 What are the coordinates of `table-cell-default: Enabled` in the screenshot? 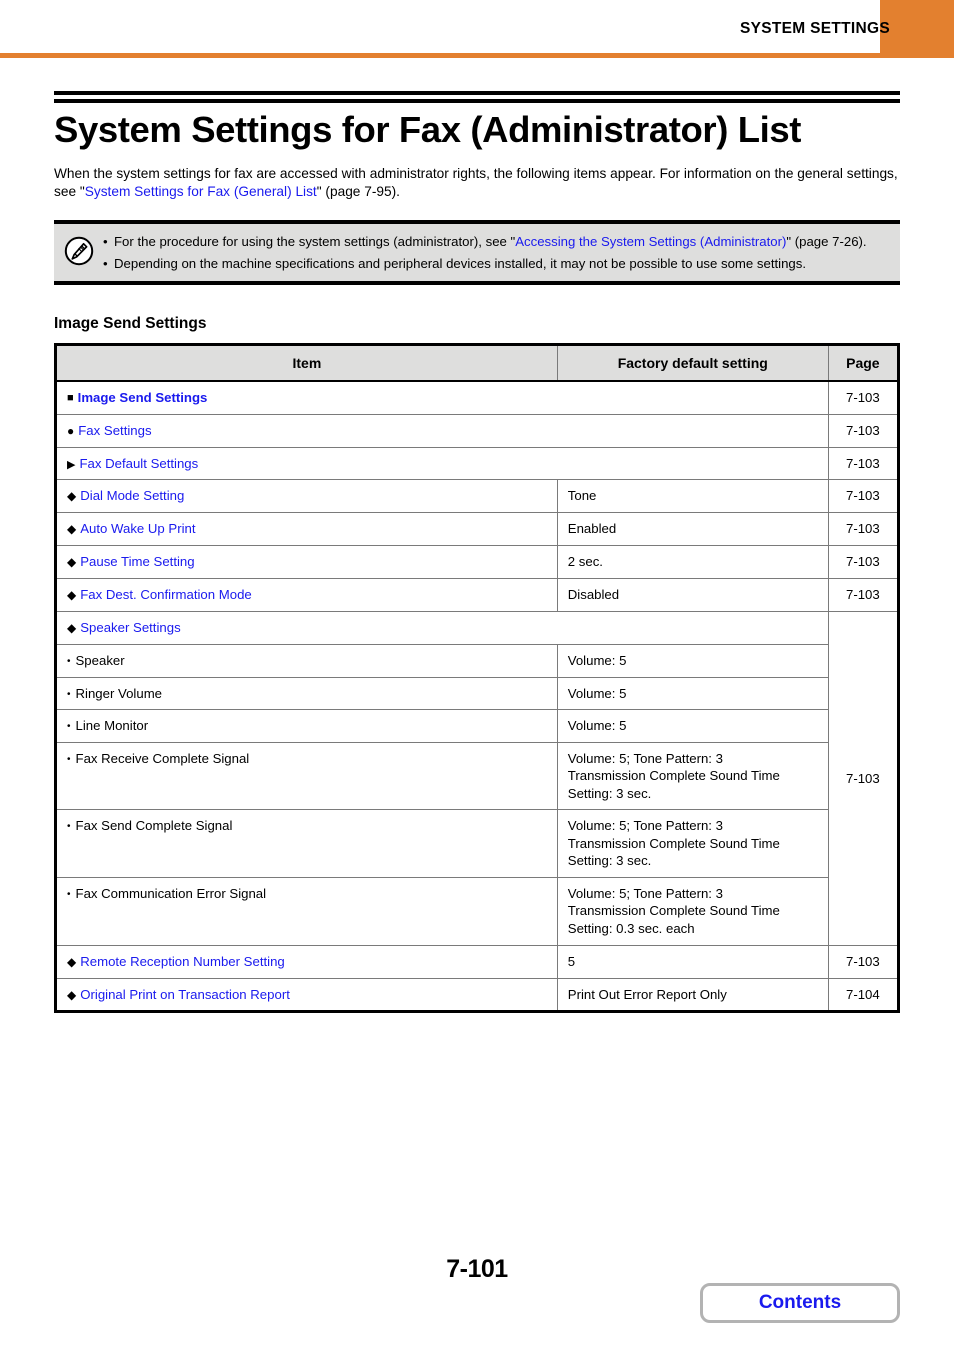 It's located at (692, 529).